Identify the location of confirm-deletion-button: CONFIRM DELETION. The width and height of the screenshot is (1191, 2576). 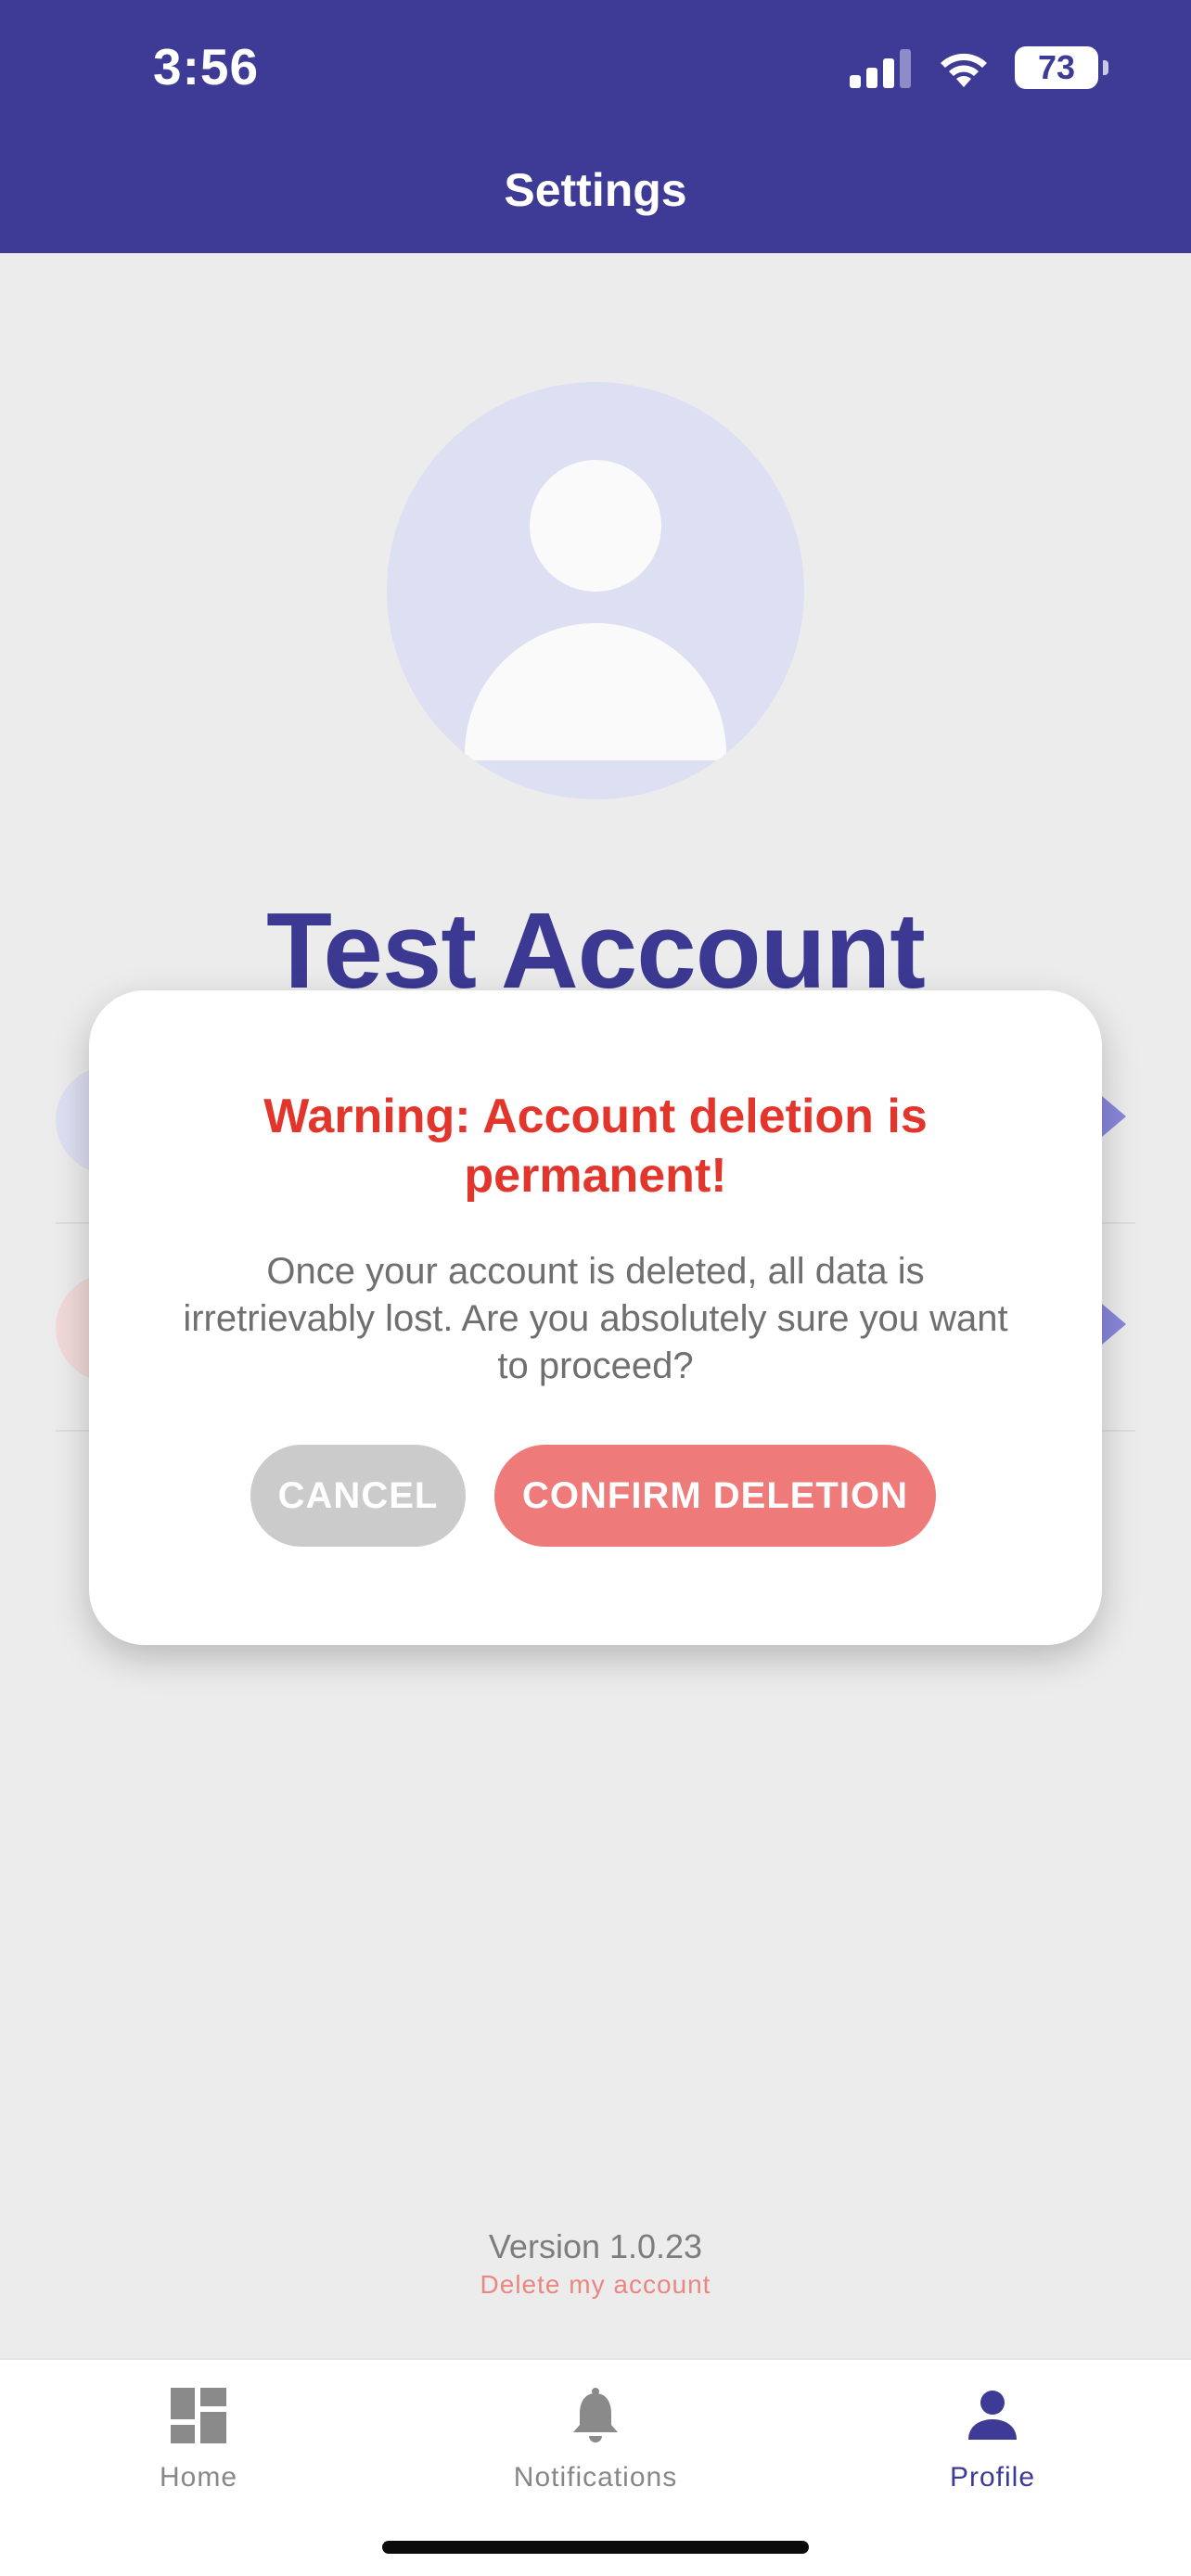
(715, 1496).